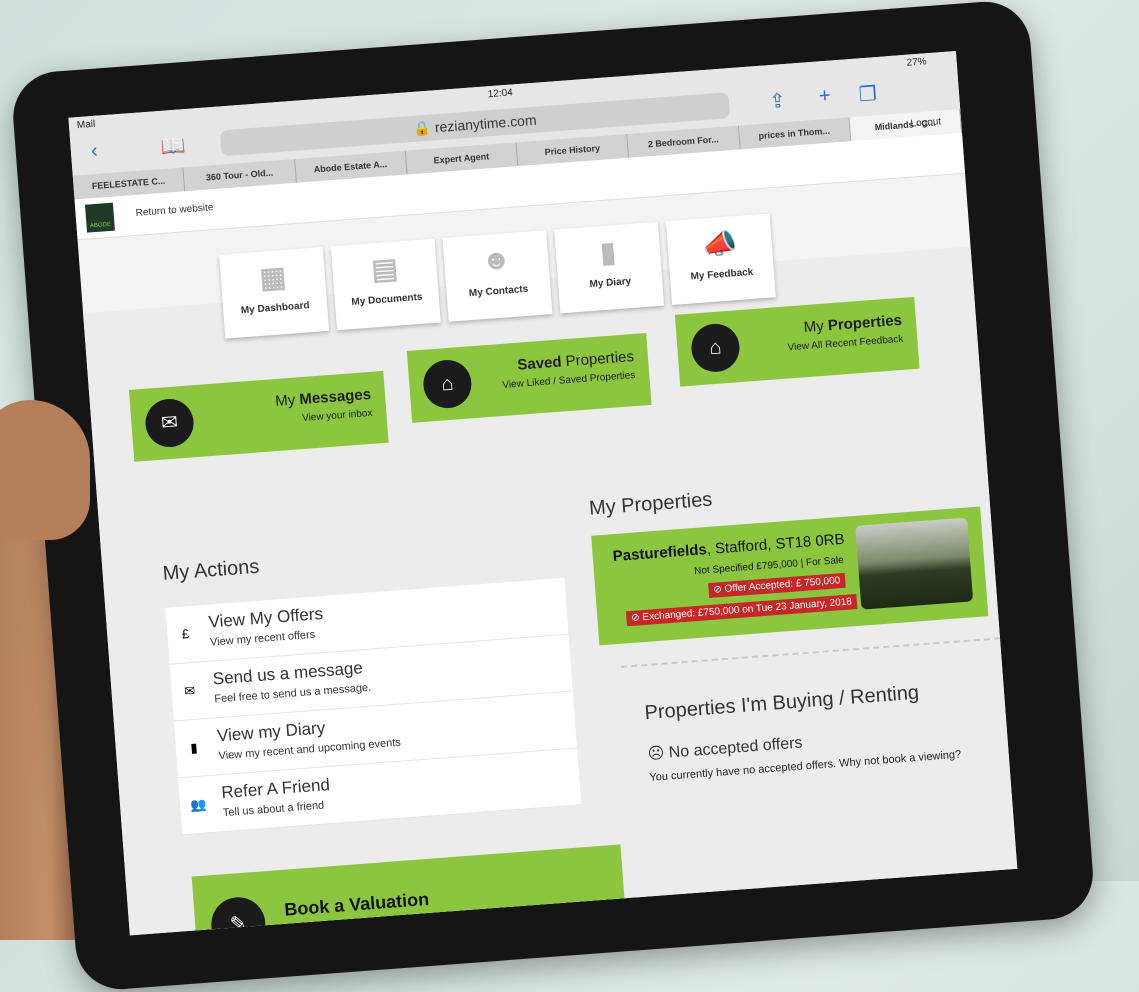 Image resolution: width=1139 pixels, height=992 pixels. What do you see at coordinates (94, 151) in the screenshot?
I see `back-icon: ‹` at bounding box center [94, 151].